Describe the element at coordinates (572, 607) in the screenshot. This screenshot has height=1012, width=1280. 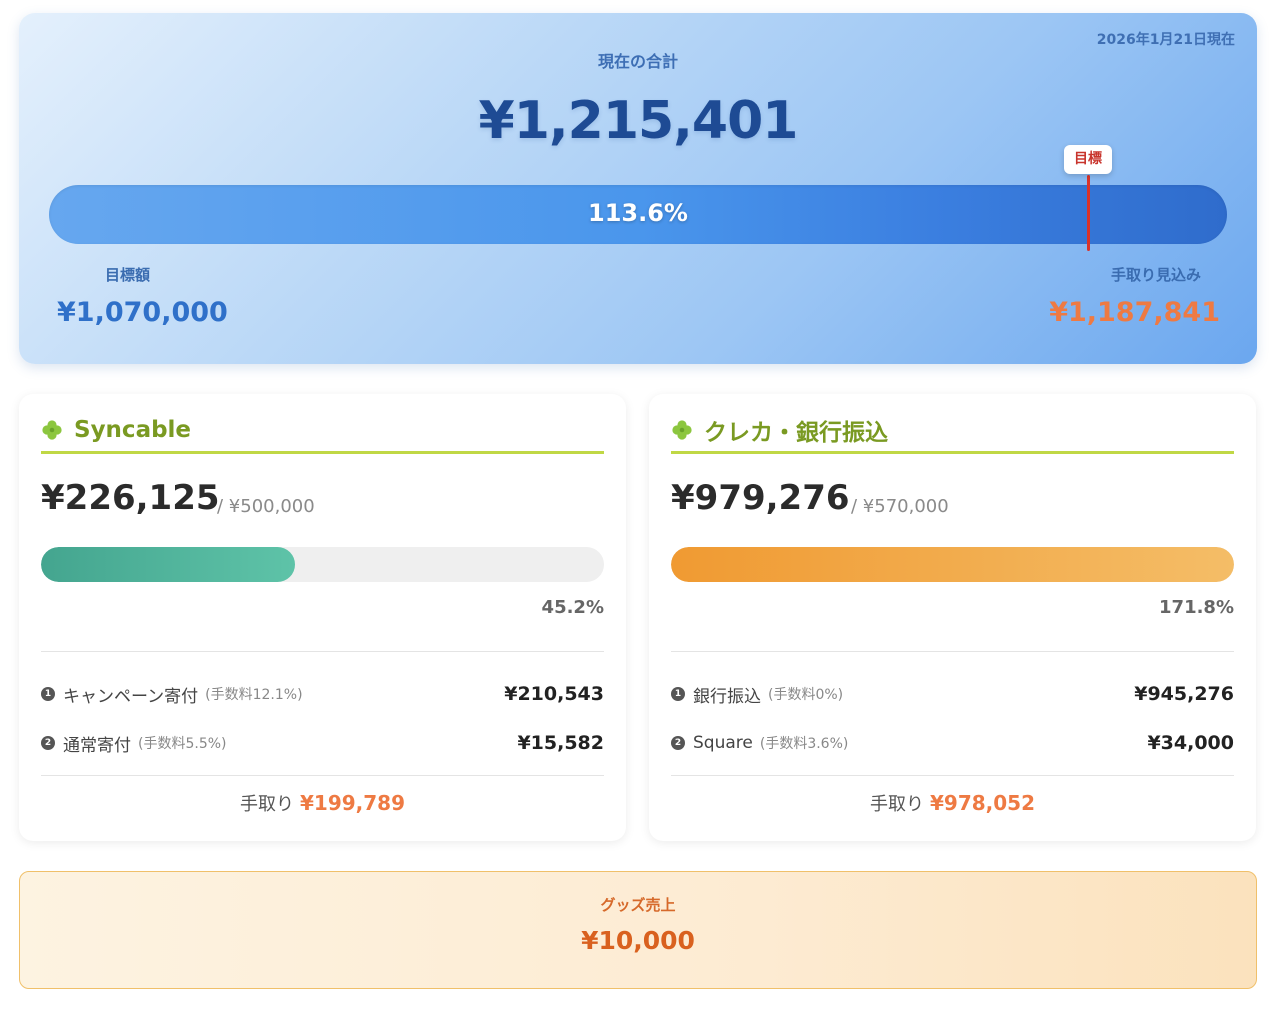
I see `card-progress-percent: 45.2%` at that location.